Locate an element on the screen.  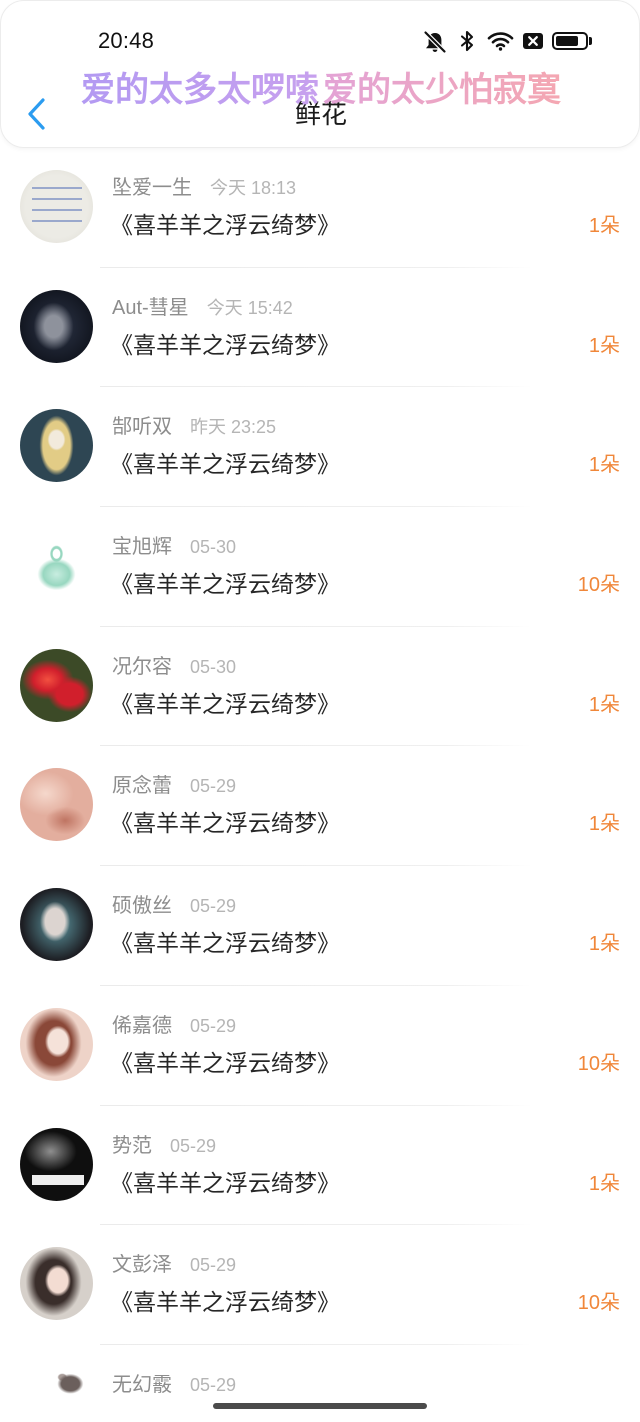
send-time: 今天 15:42 is located at coordinates (249, 307).